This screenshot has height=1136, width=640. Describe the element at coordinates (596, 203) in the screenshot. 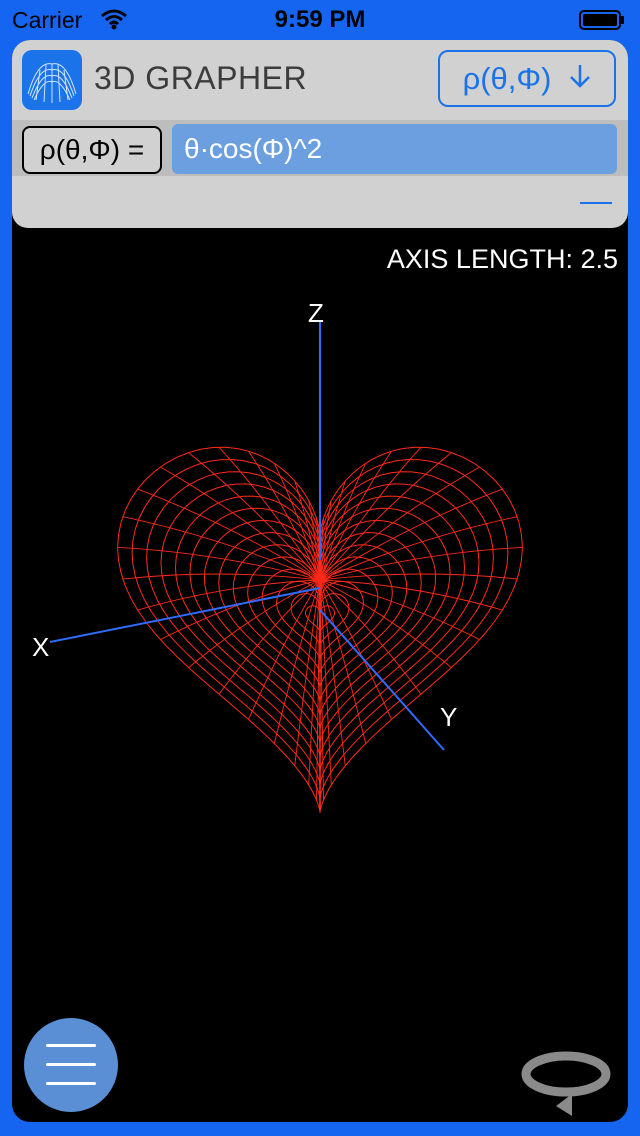

I see `collapse-handle` at that location.